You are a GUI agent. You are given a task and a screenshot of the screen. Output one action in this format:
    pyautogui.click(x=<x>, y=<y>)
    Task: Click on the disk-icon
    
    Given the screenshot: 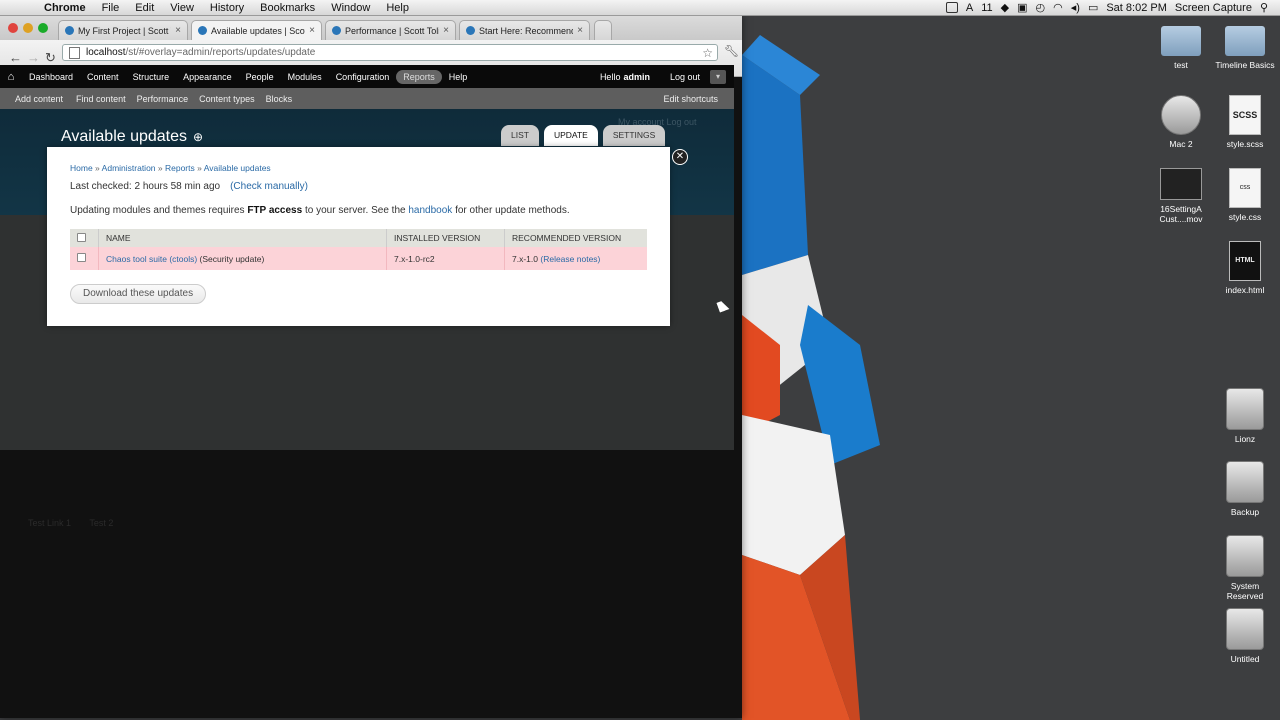 What is the action you would take?
    pyautogui.click(x=1181, y=115)
    